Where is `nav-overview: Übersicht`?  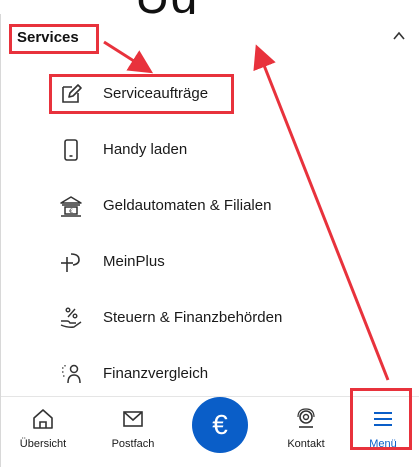
nav-overview: Übersicht is located at coordinates (43, 432).